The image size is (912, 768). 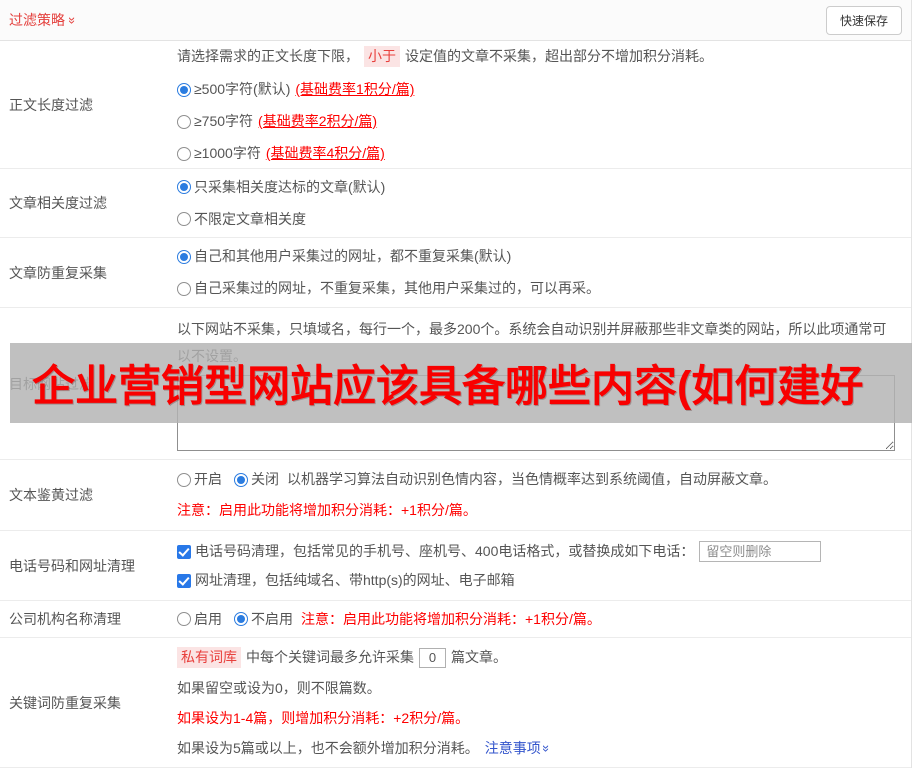 What do you see at coordinates (539, 89) in the screenshot?
I see `length-option-500: ≥500字符(默认) (基础费率1积分/篇)` at bounding box center [539, 89].